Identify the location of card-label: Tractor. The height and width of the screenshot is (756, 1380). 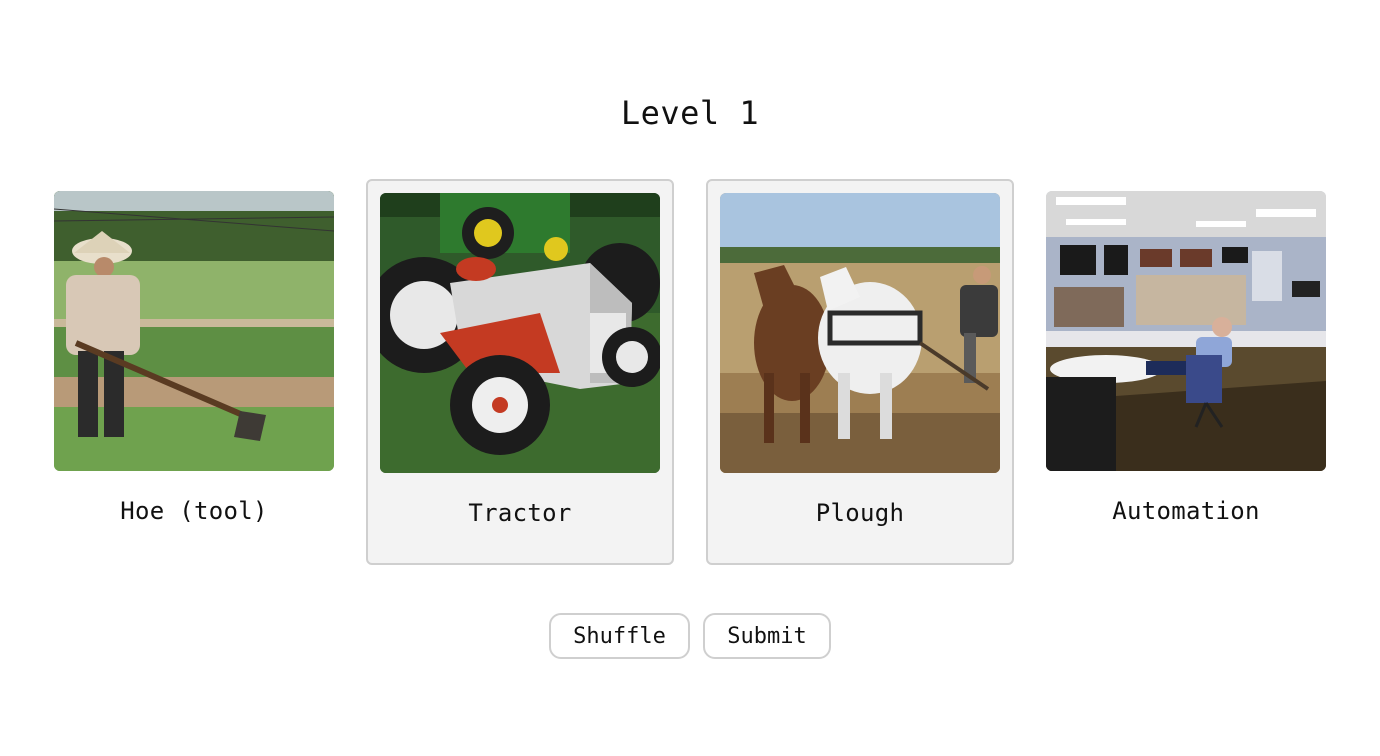
(520, 513).